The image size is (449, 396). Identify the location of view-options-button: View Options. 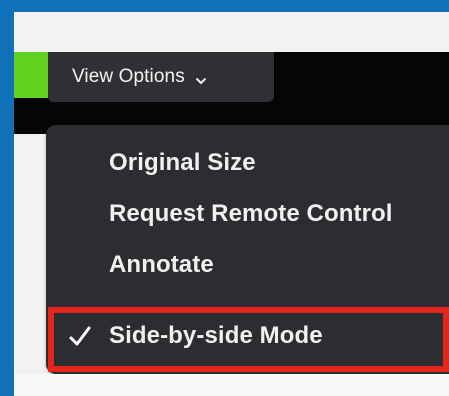
(161, 77).